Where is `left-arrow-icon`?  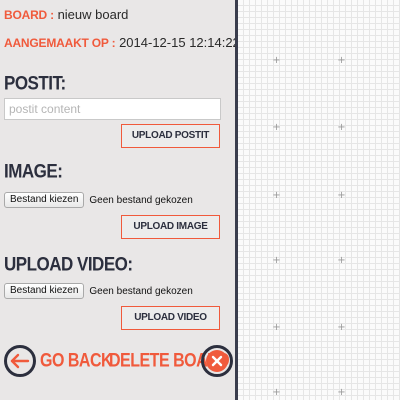 left-arrow-icon is located at coordinates (20, 361).